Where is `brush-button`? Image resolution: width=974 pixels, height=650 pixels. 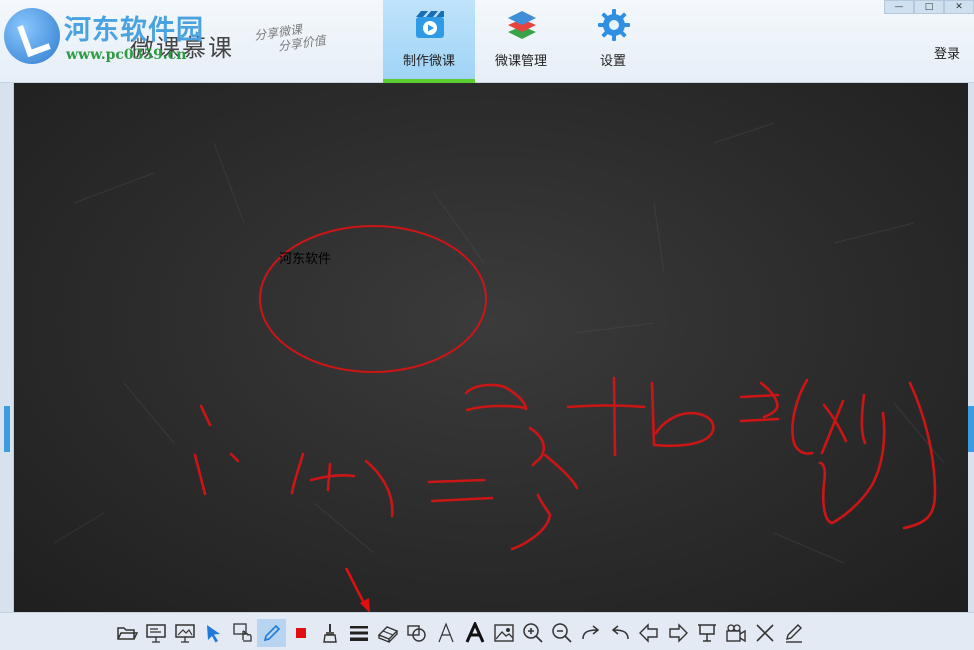 brush-button is located at coordinates (329, 633).